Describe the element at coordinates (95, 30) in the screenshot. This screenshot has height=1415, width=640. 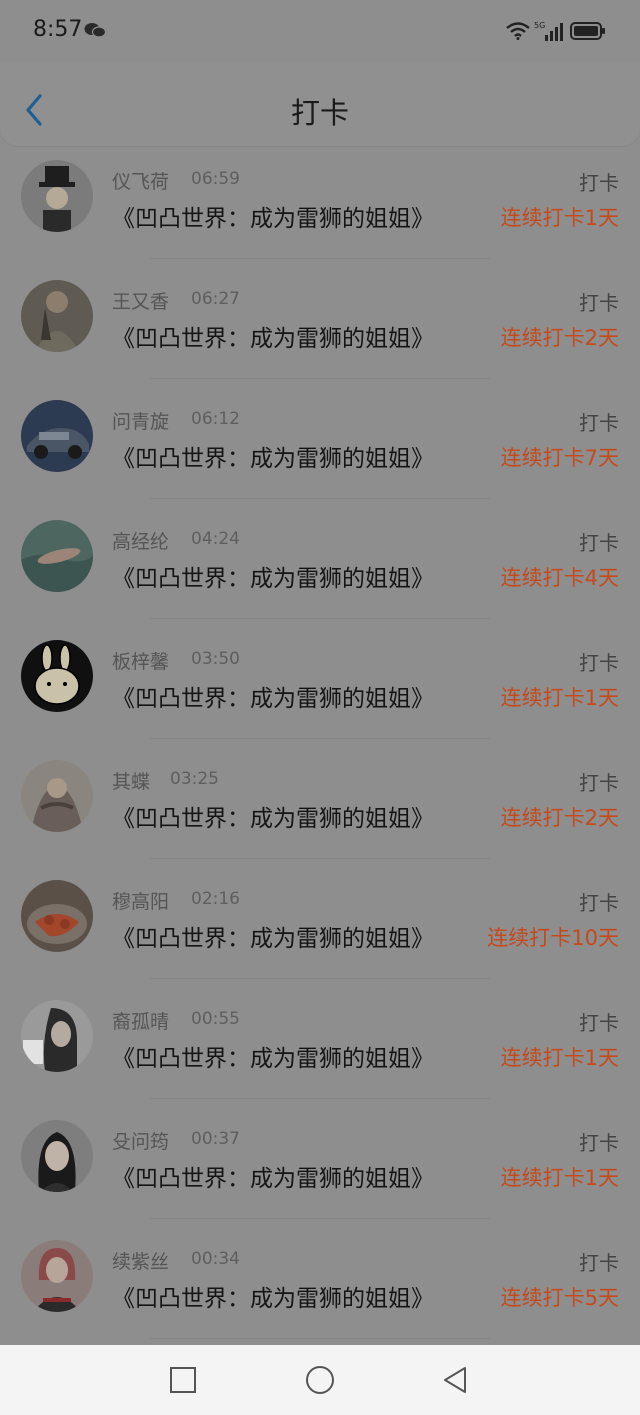
I see `wechat-icon` at that location.